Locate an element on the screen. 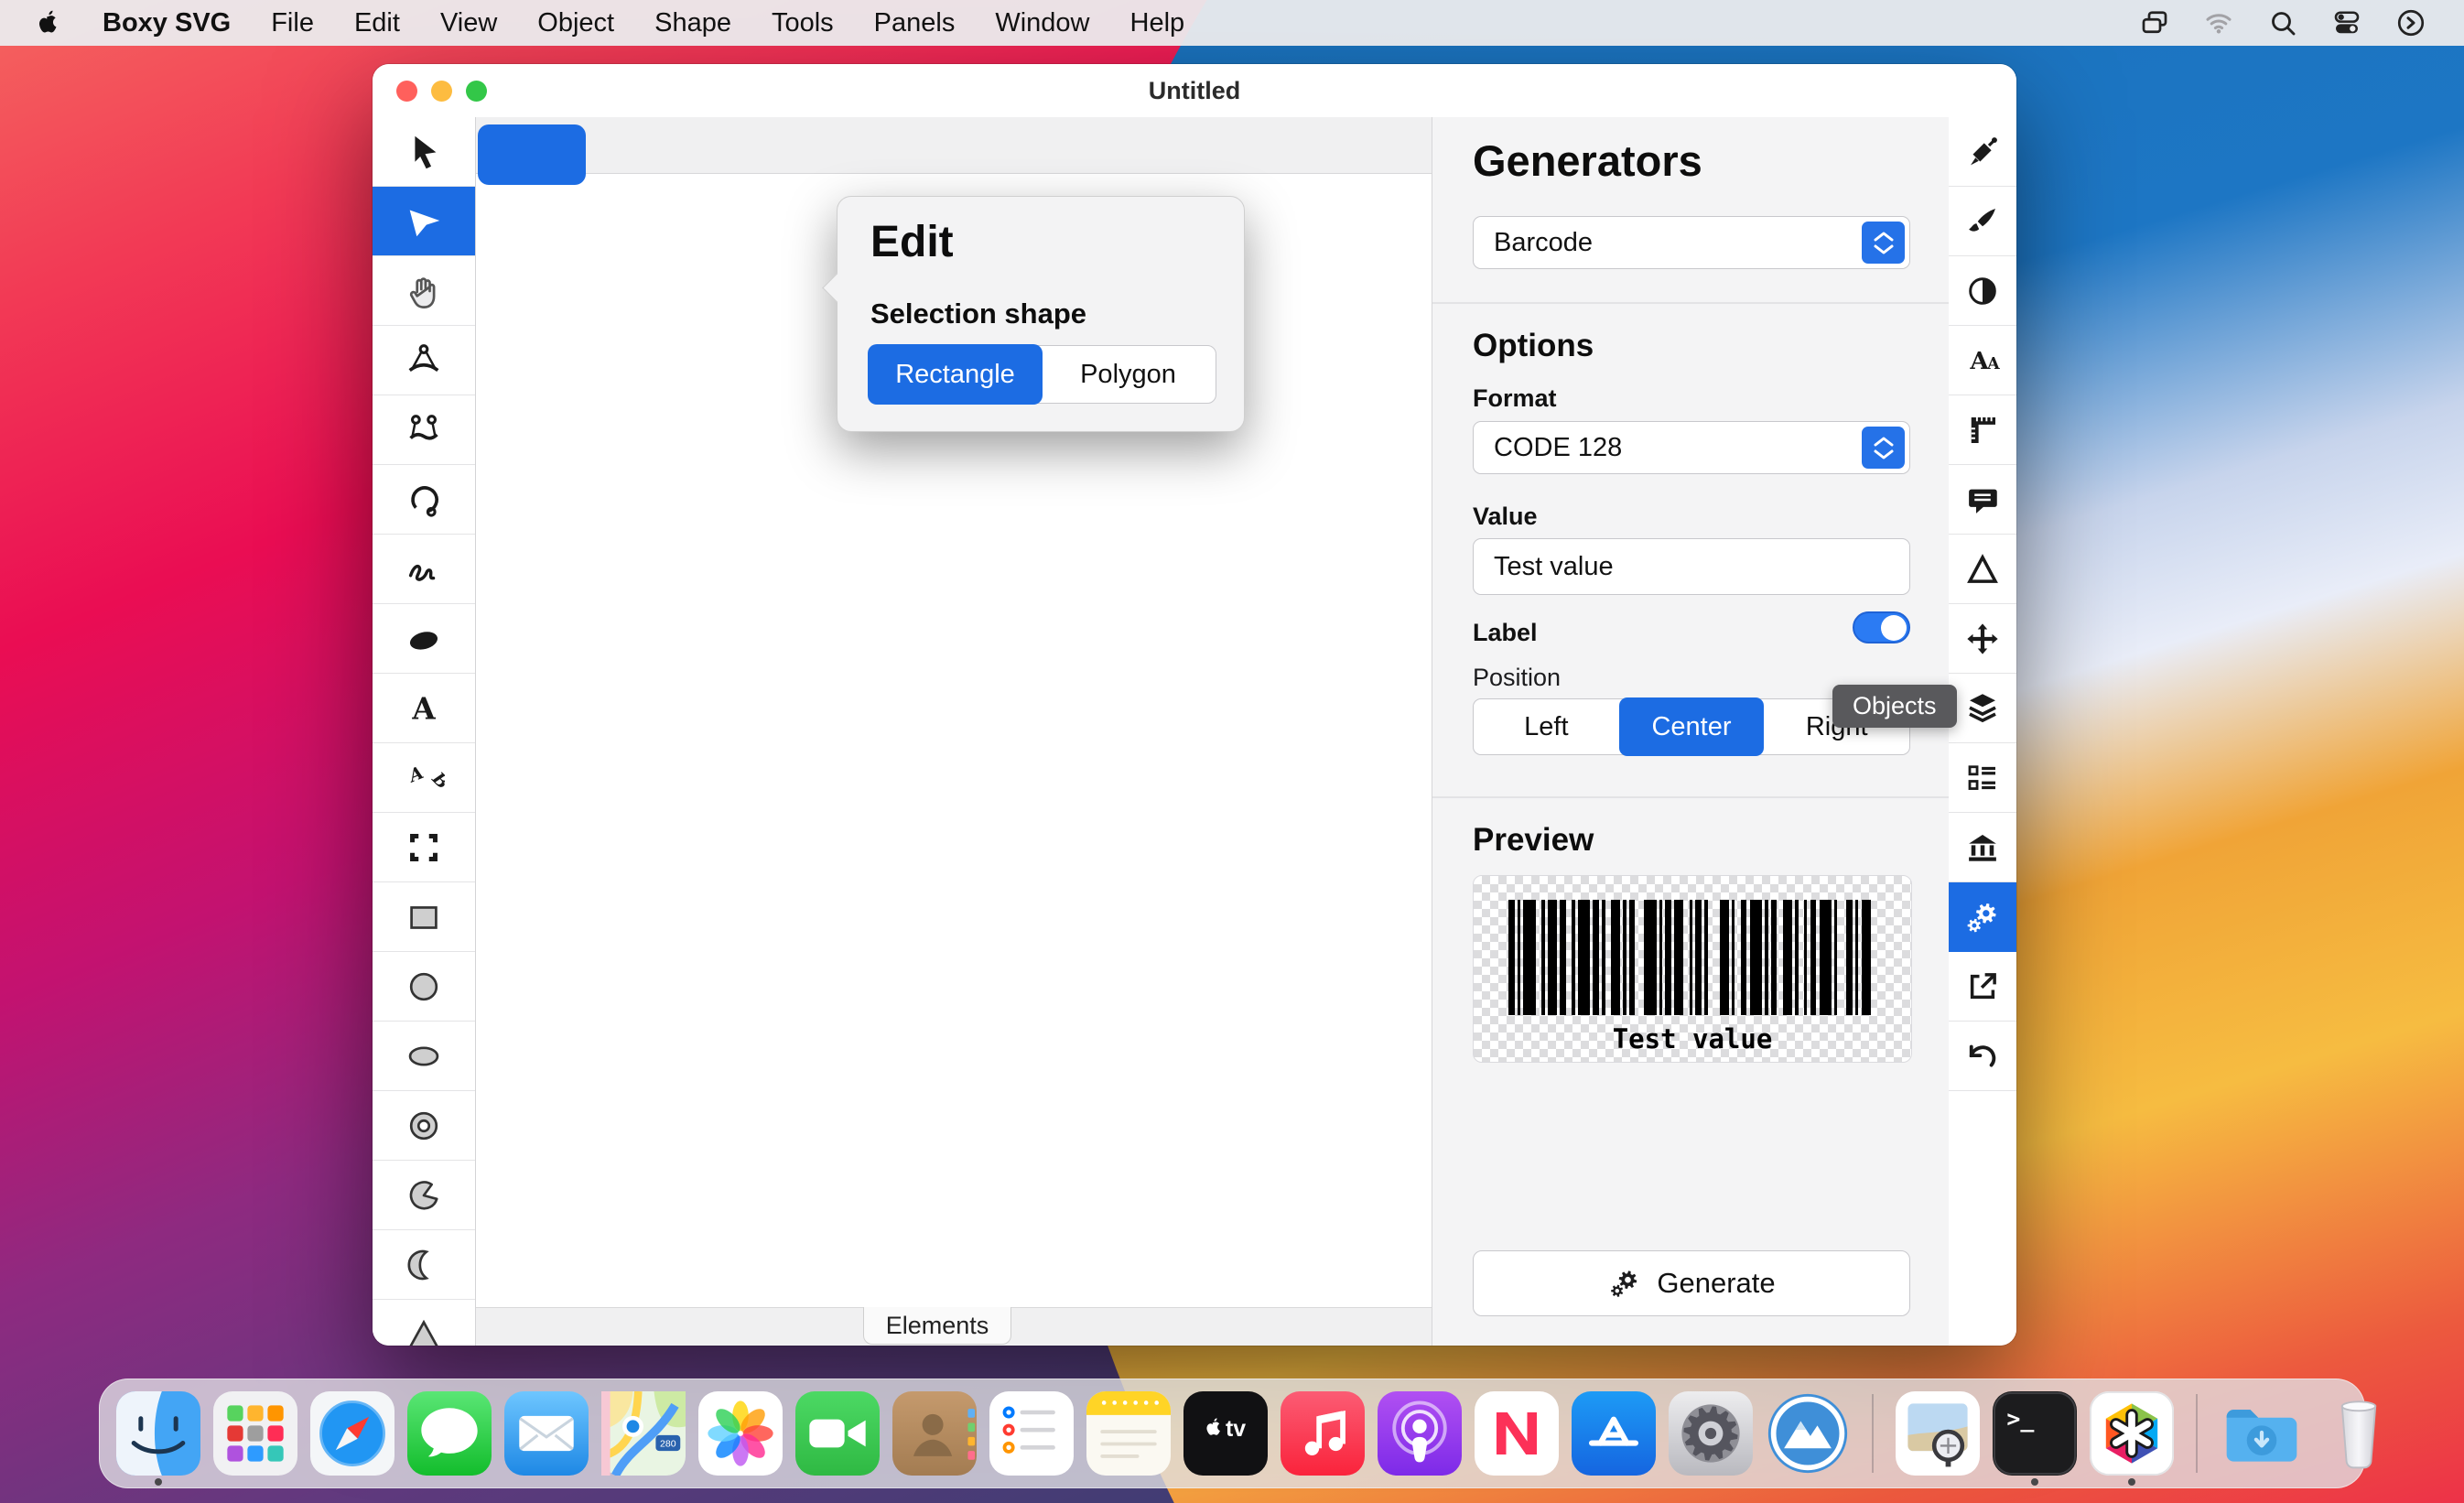 This screenshot has width=2464, height=1503. selection-shape-segmented: Rectangle Polygon is located at coordinates (1042, 374).